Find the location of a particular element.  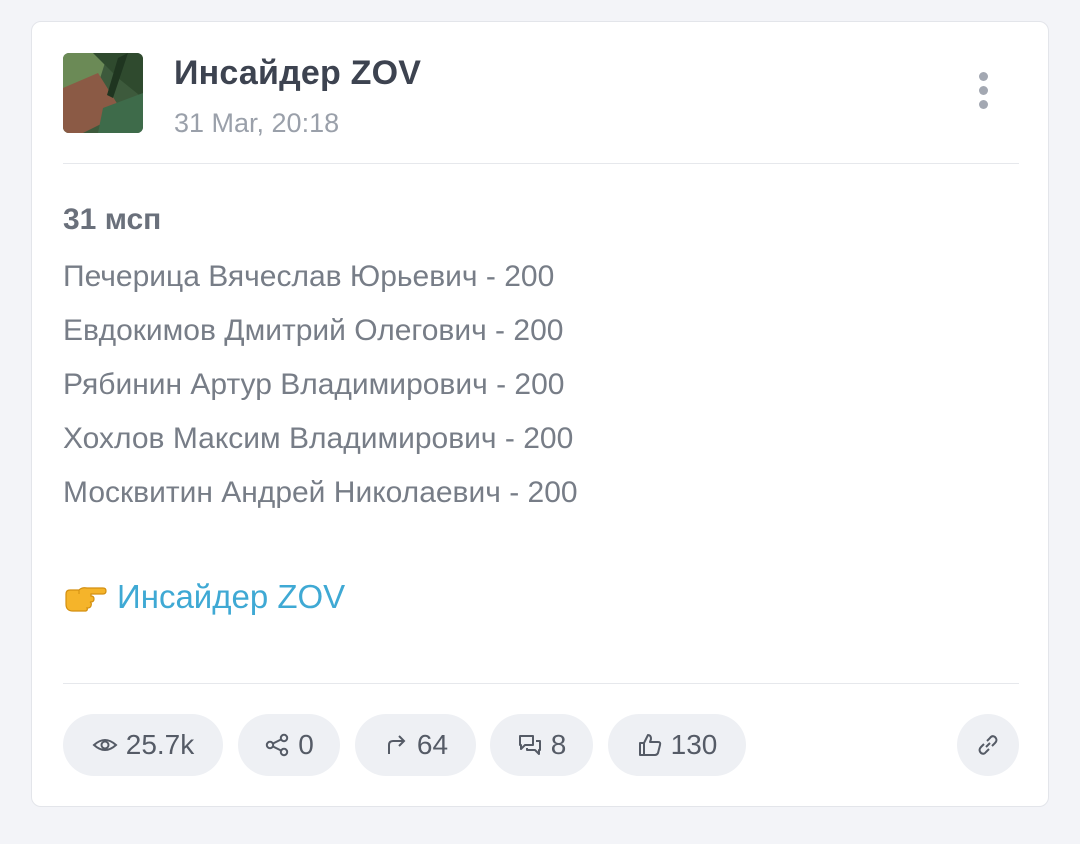

post-line: Москвитин Андрей Николаевич - 200 is located at coordinates (320, 492).